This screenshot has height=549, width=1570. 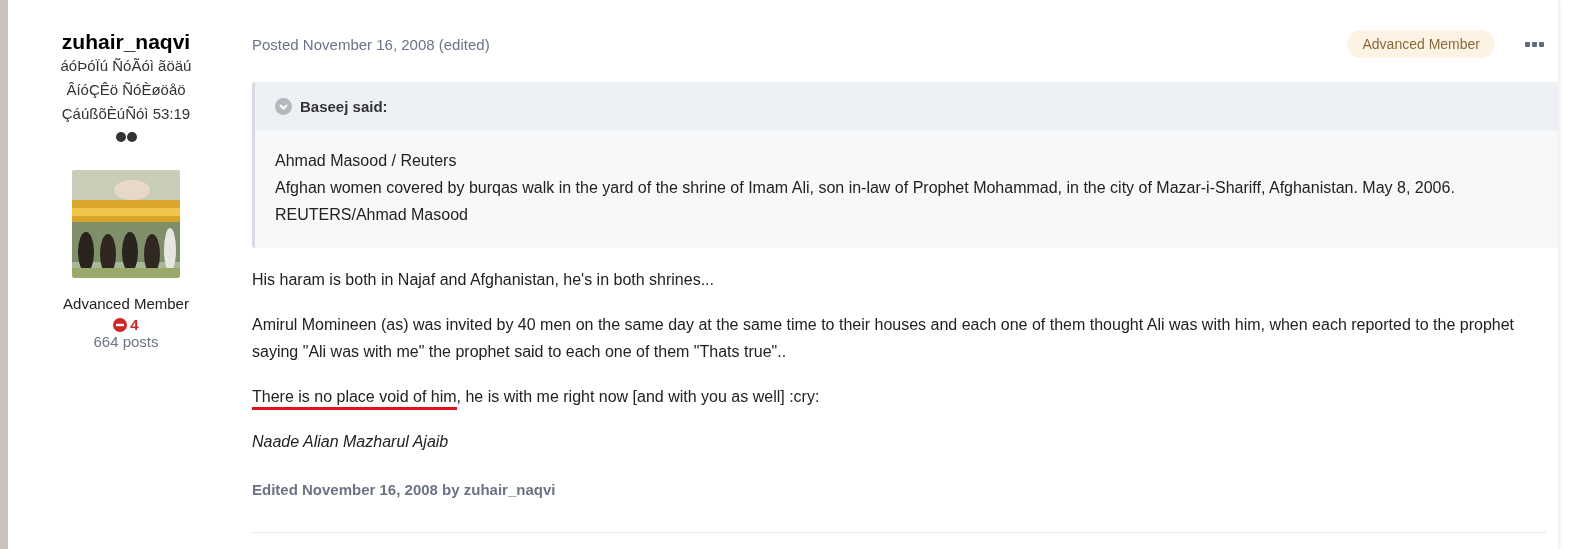 I want to click on member-title: áóÞóÏú ÑóÃóì ãöäú, so click(x=126, y=66).